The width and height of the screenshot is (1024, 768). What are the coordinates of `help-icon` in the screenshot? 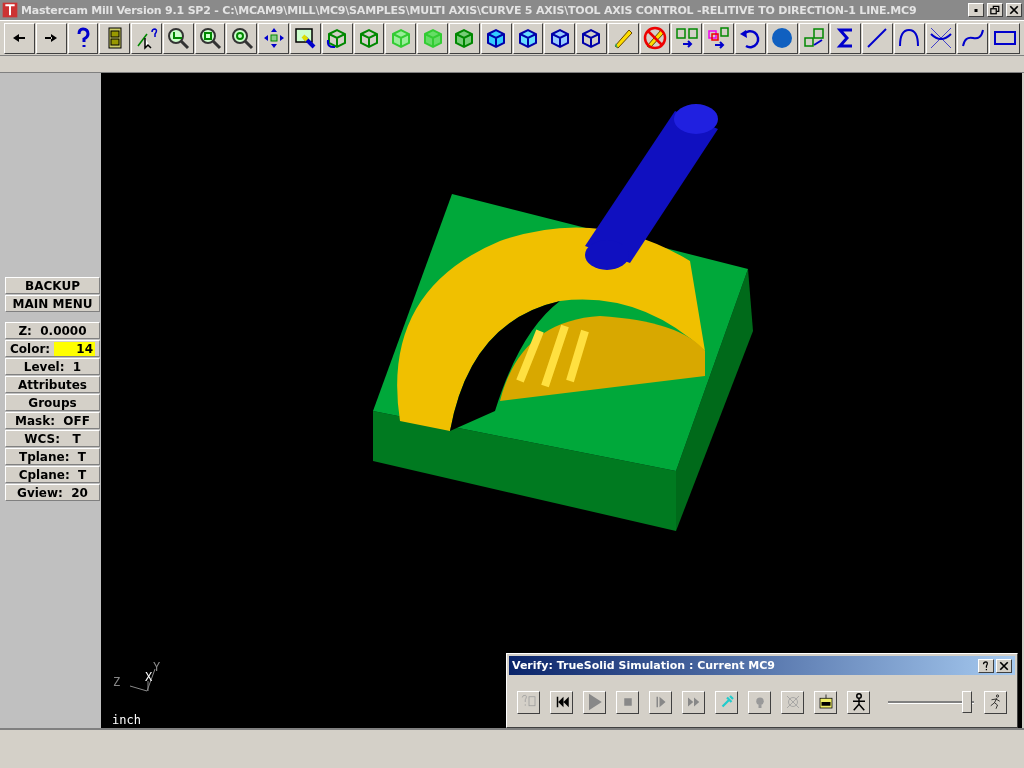 It's located at (986, 665).